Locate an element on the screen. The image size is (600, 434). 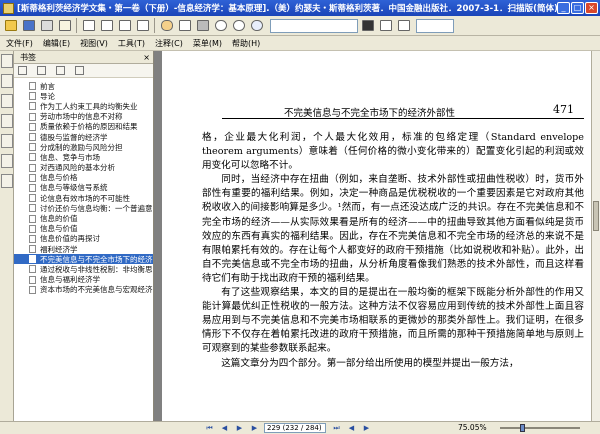
zoom-out-button is located at coordinates (238, 25).